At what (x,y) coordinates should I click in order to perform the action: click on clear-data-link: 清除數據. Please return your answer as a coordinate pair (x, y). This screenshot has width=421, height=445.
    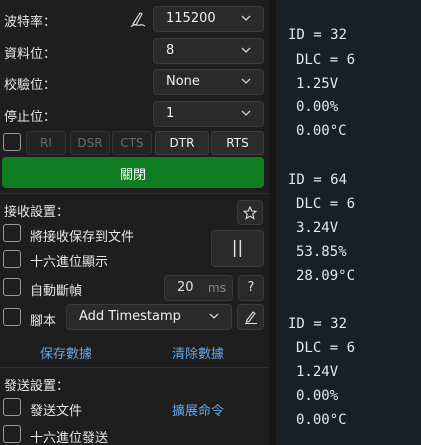
    Looking at the image, I should click on (198, 352).